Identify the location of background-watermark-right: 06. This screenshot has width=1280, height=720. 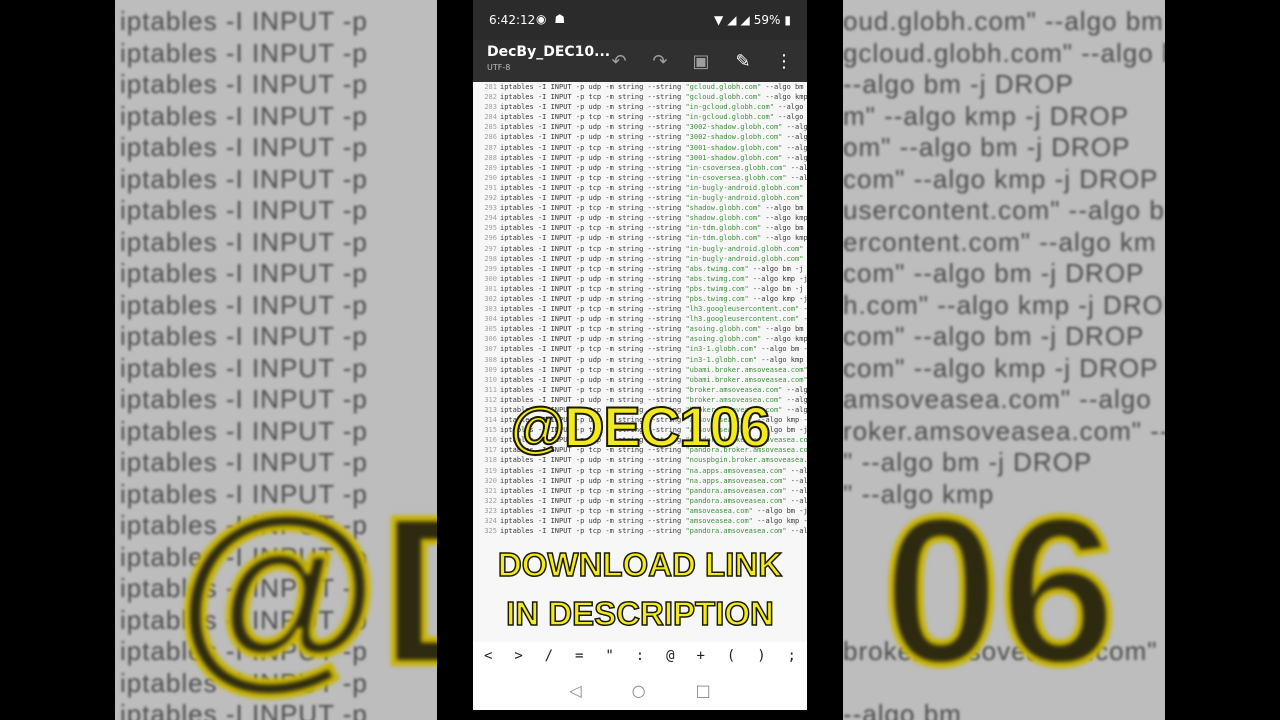
(1000, 590).